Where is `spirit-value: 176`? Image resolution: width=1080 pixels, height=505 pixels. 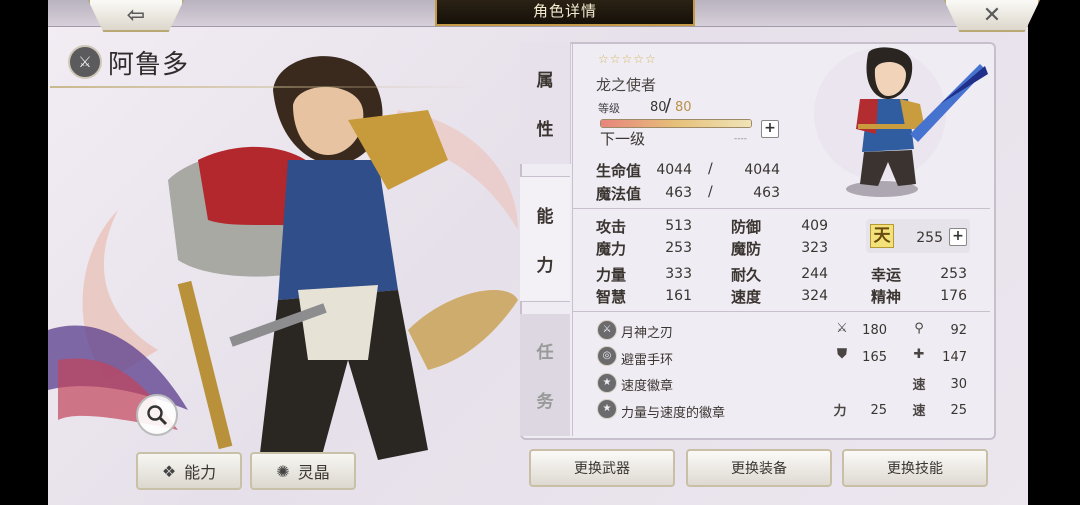 spirit-value: 176 is located at coordinates (953, 296).